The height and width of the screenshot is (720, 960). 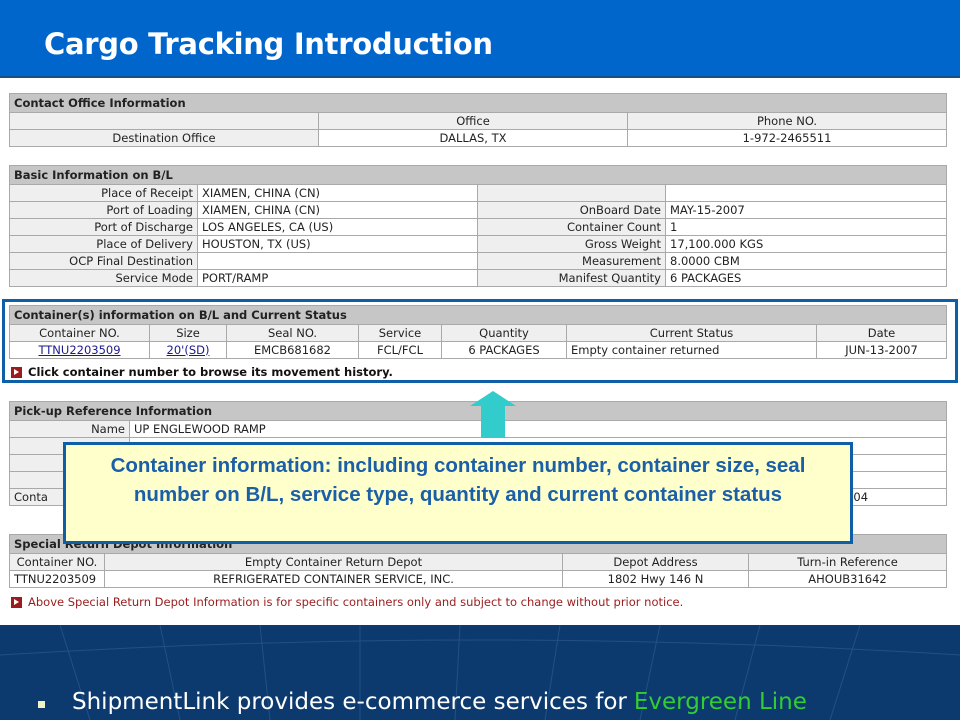 What do you see at coordinates (164, 138) in the screenshot?
I see `row-label: Destination Office` at bounding box center [164, 138].